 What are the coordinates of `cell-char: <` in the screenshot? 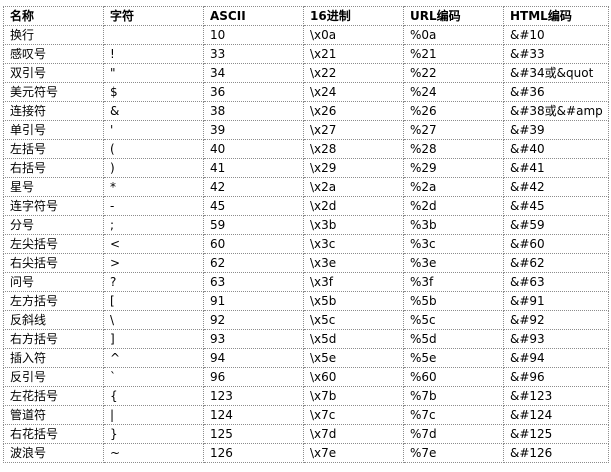 It's located at (153, 244).